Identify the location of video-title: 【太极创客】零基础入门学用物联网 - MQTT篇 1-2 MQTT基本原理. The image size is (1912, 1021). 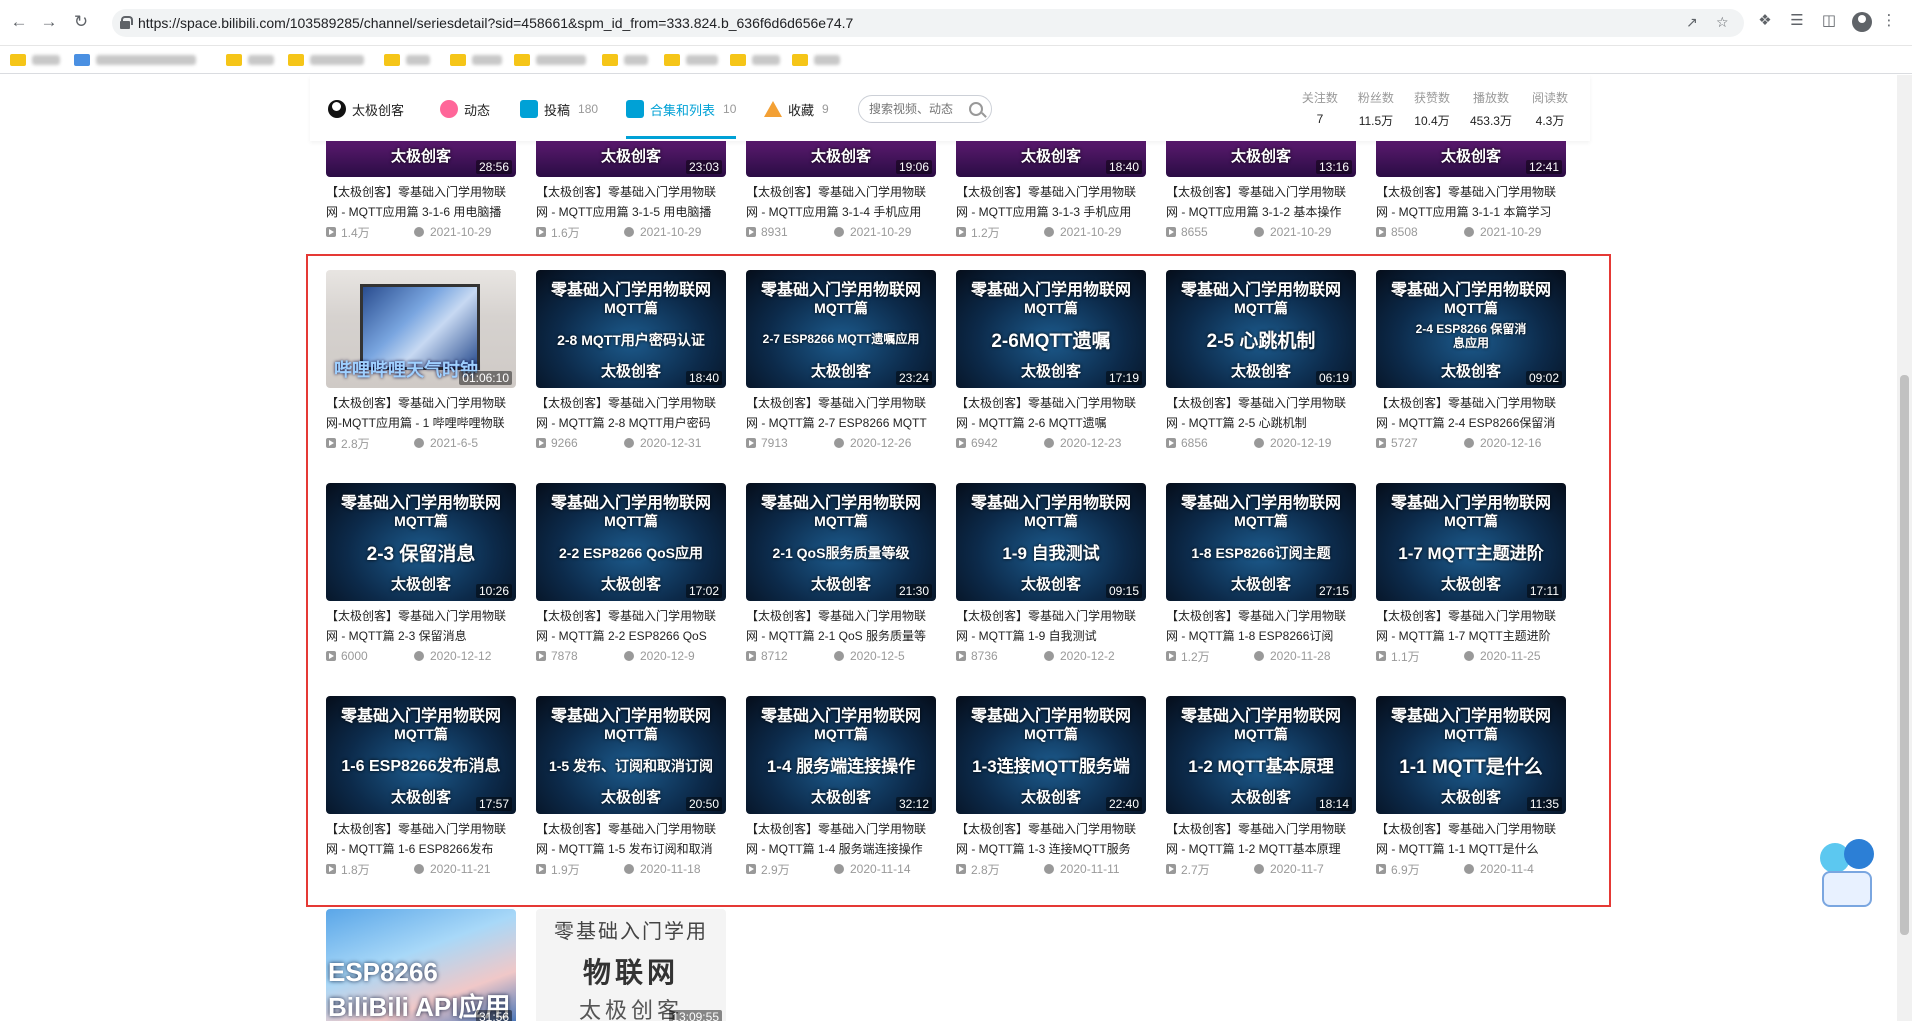
(1261, 839).